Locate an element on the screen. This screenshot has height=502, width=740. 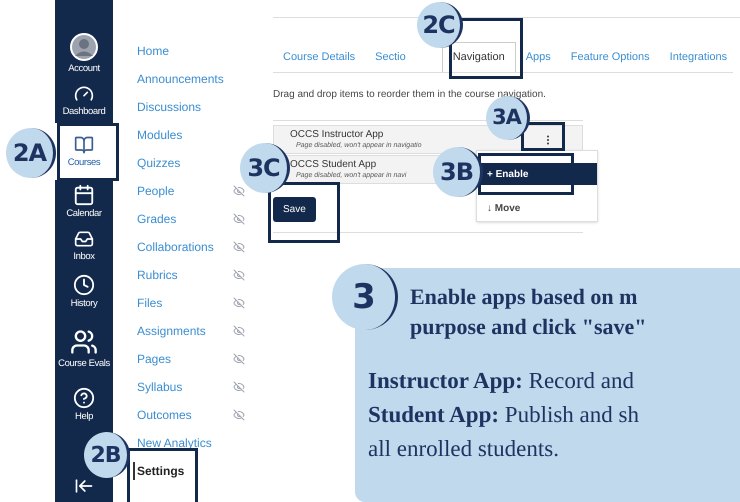
course-nav-link: Settings is located at coordinates (158, 471).